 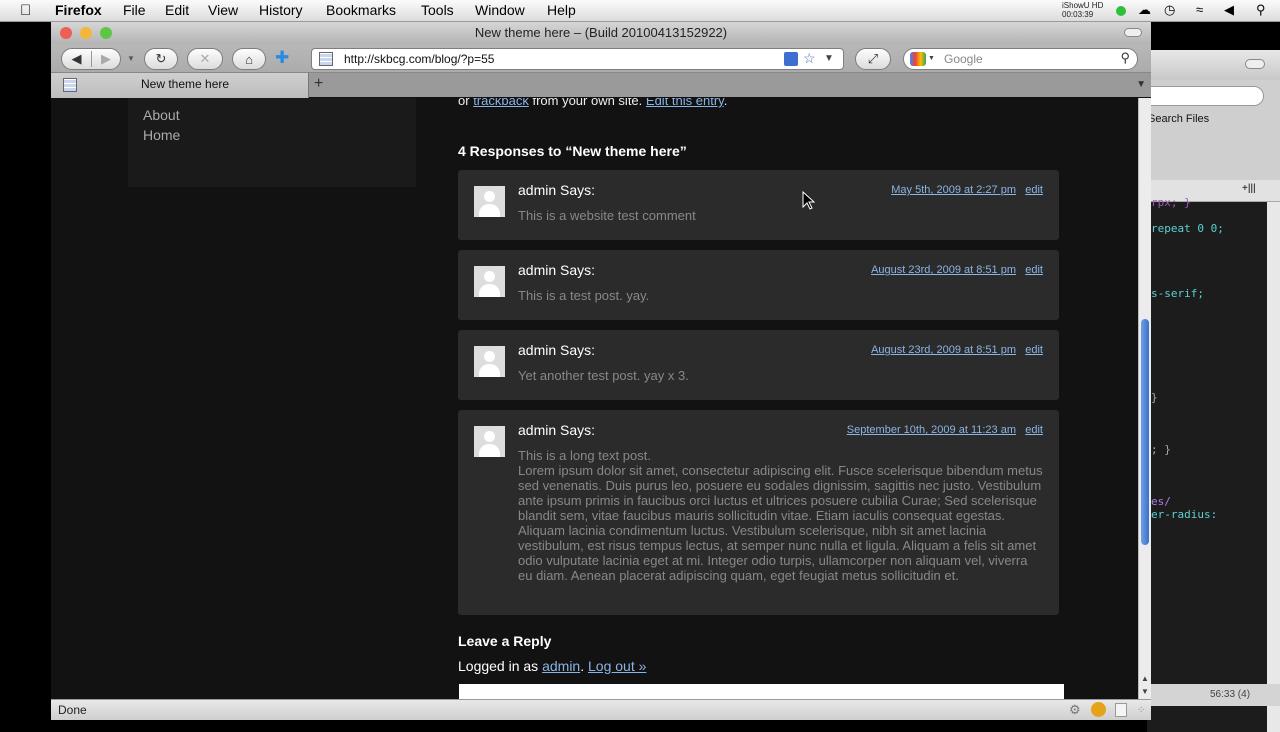 I want to click on reply-textarea, so click(x=761, y=691).